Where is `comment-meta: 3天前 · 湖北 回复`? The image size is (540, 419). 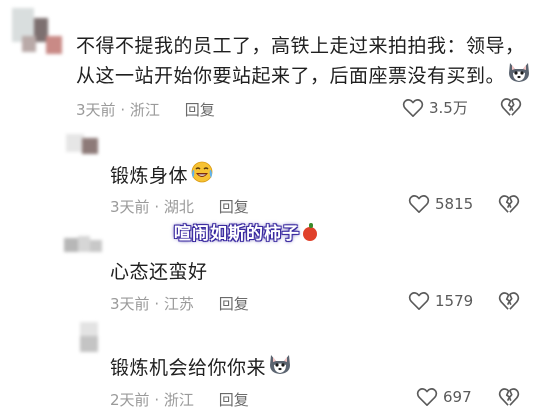 comment-meta: 3天前 · 湖北 回复 is located at coordinates (179, 207).